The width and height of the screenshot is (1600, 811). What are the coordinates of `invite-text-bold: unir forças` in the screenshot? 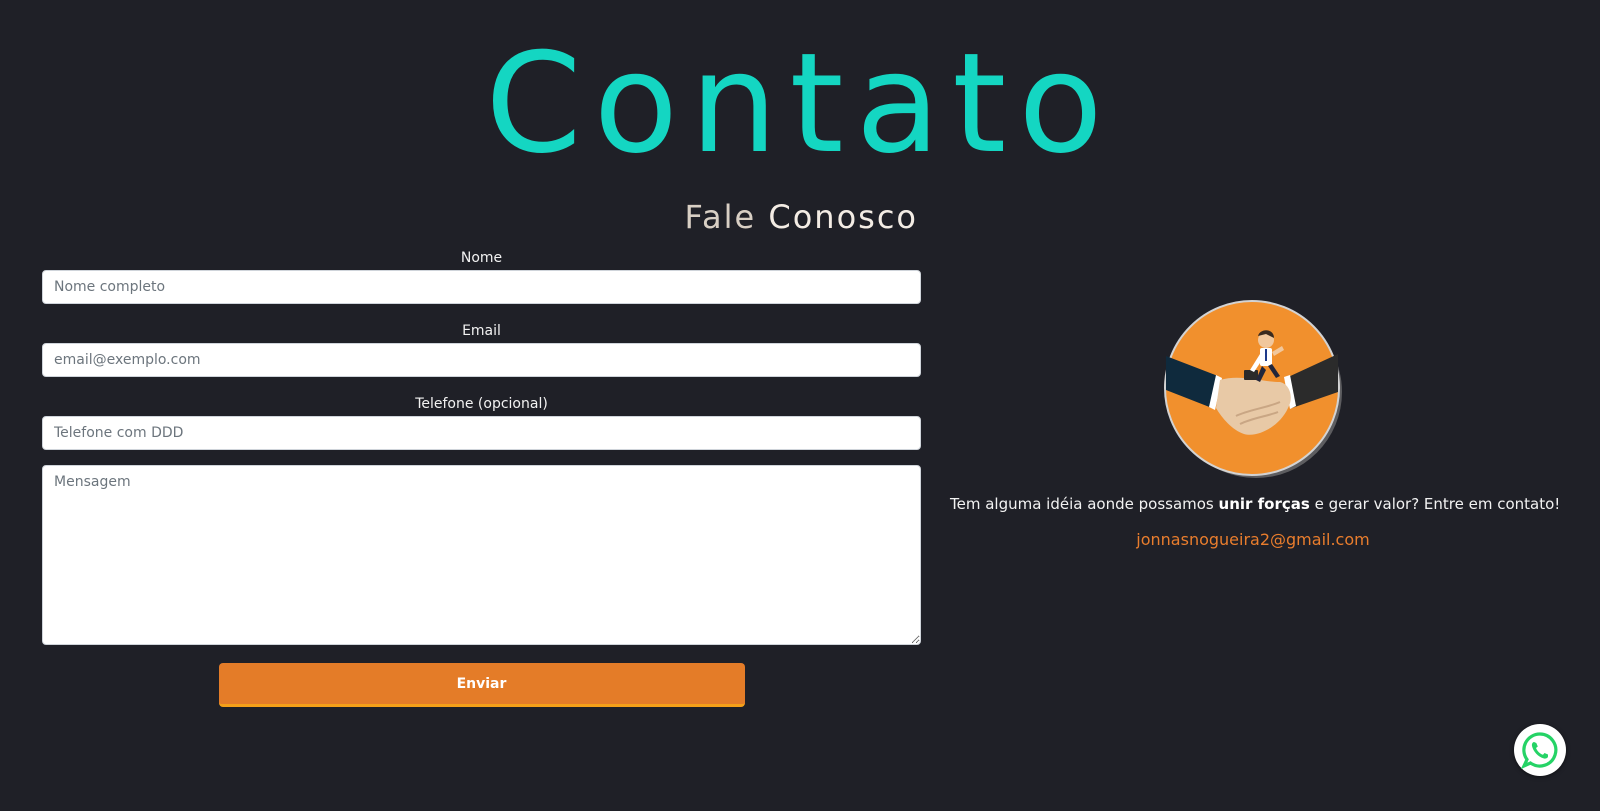 It's located at (1264, 504).